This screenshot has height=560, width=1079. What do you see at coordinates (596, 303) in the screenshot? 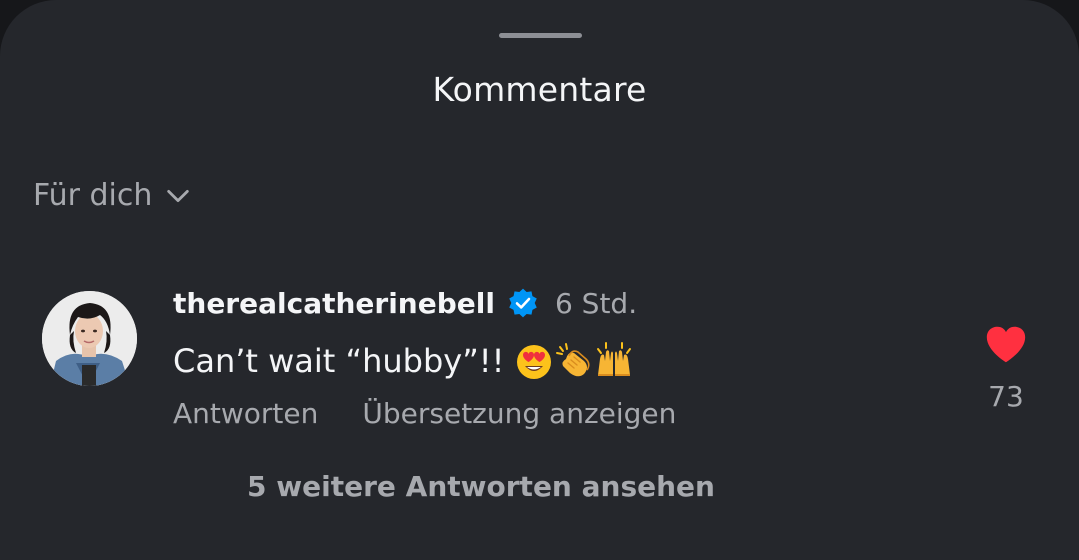
I see `comment-timestamp: 6 Std.` at bounding box center [596, 303].